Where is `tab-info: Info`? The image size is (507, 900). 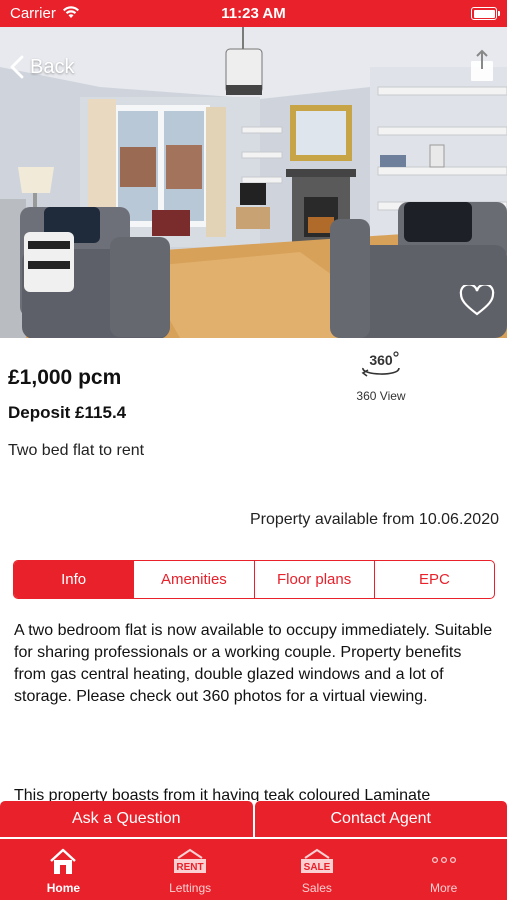 tab-info: Info is located at coordinates (74, 579).